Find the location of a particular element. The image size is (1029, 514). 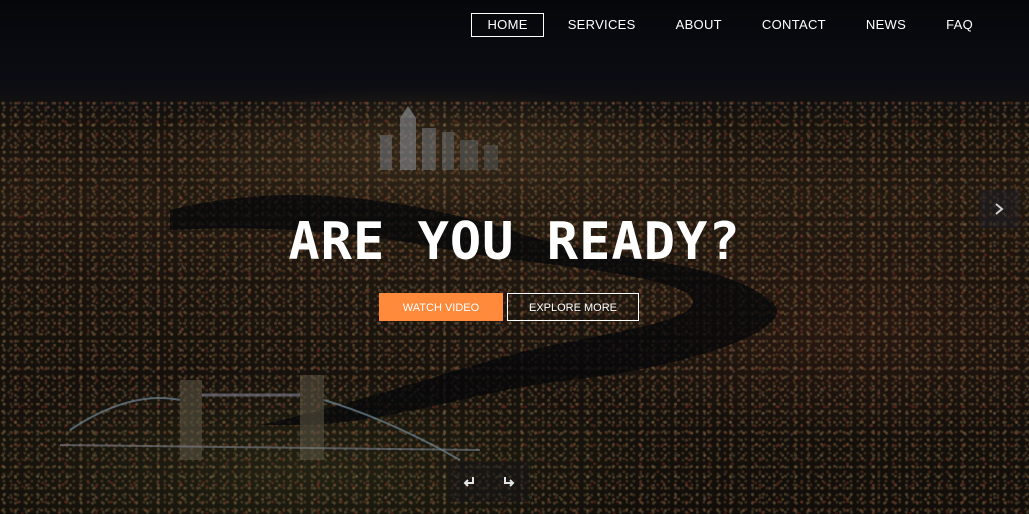

turn-left-icon is located at coordinates (468, 482).